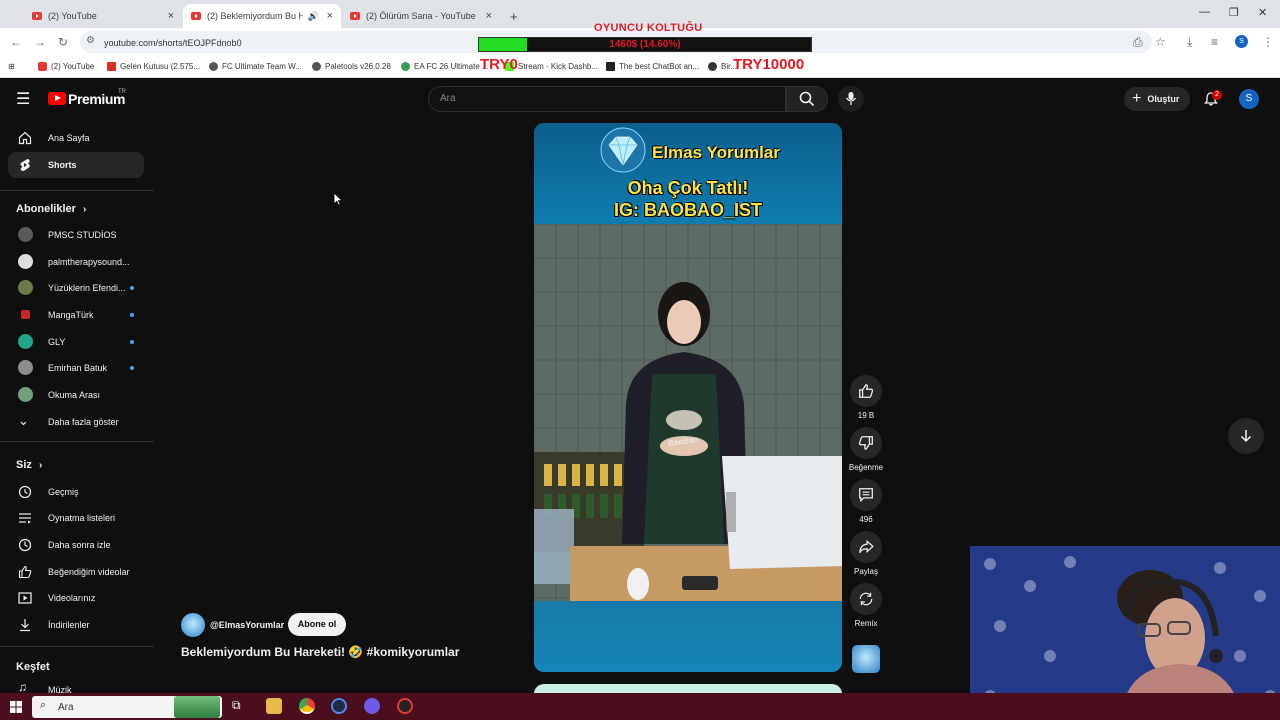  What do you see at coordinates (173, 43) in the screenshot?
I see `url-text: youtube.com/shorts/tEOJPFdnob0` at bounding box center [173, 43].